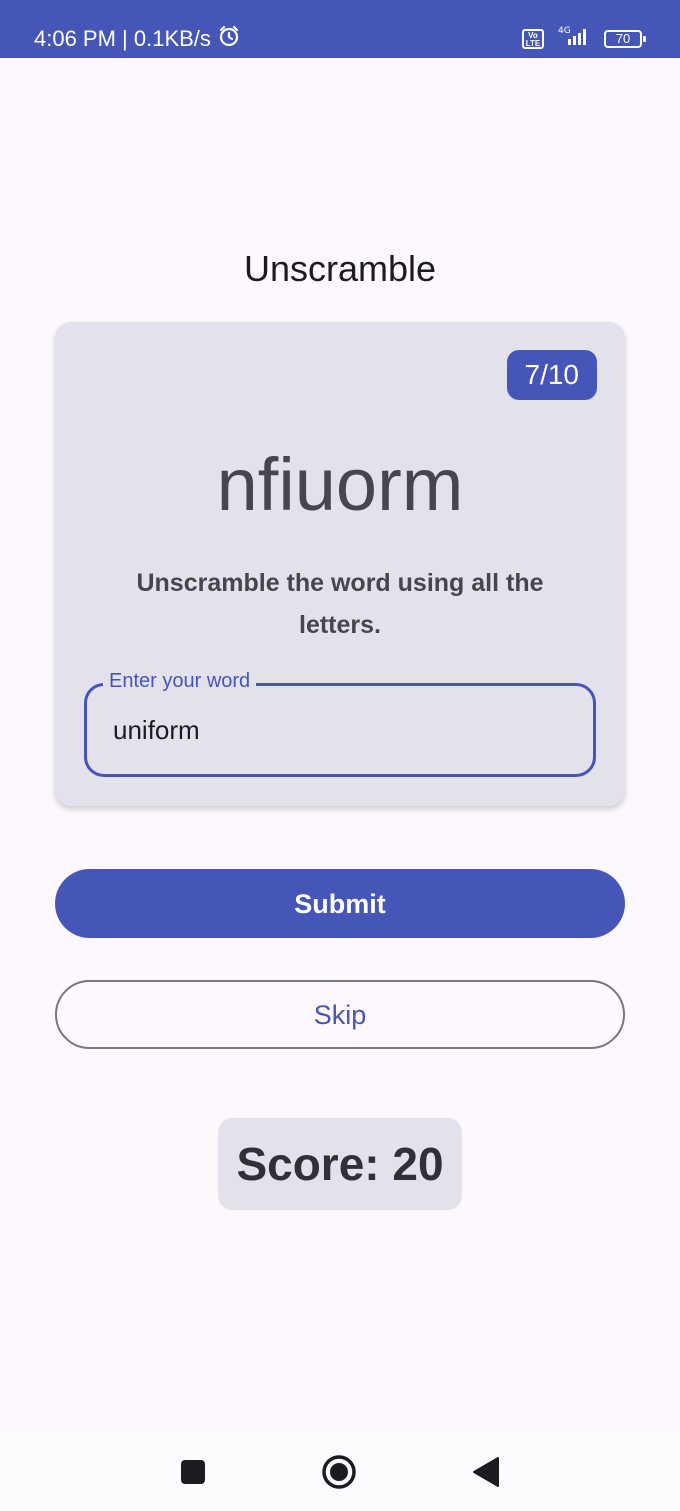  I want to click on back-triangle-icon, so click(486, 1472).